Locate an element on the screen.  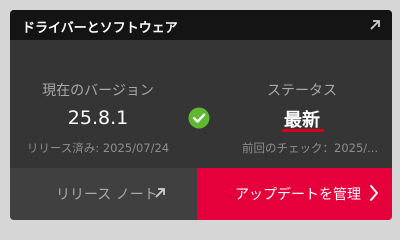
status-underline is located at coordinates (303, 130).